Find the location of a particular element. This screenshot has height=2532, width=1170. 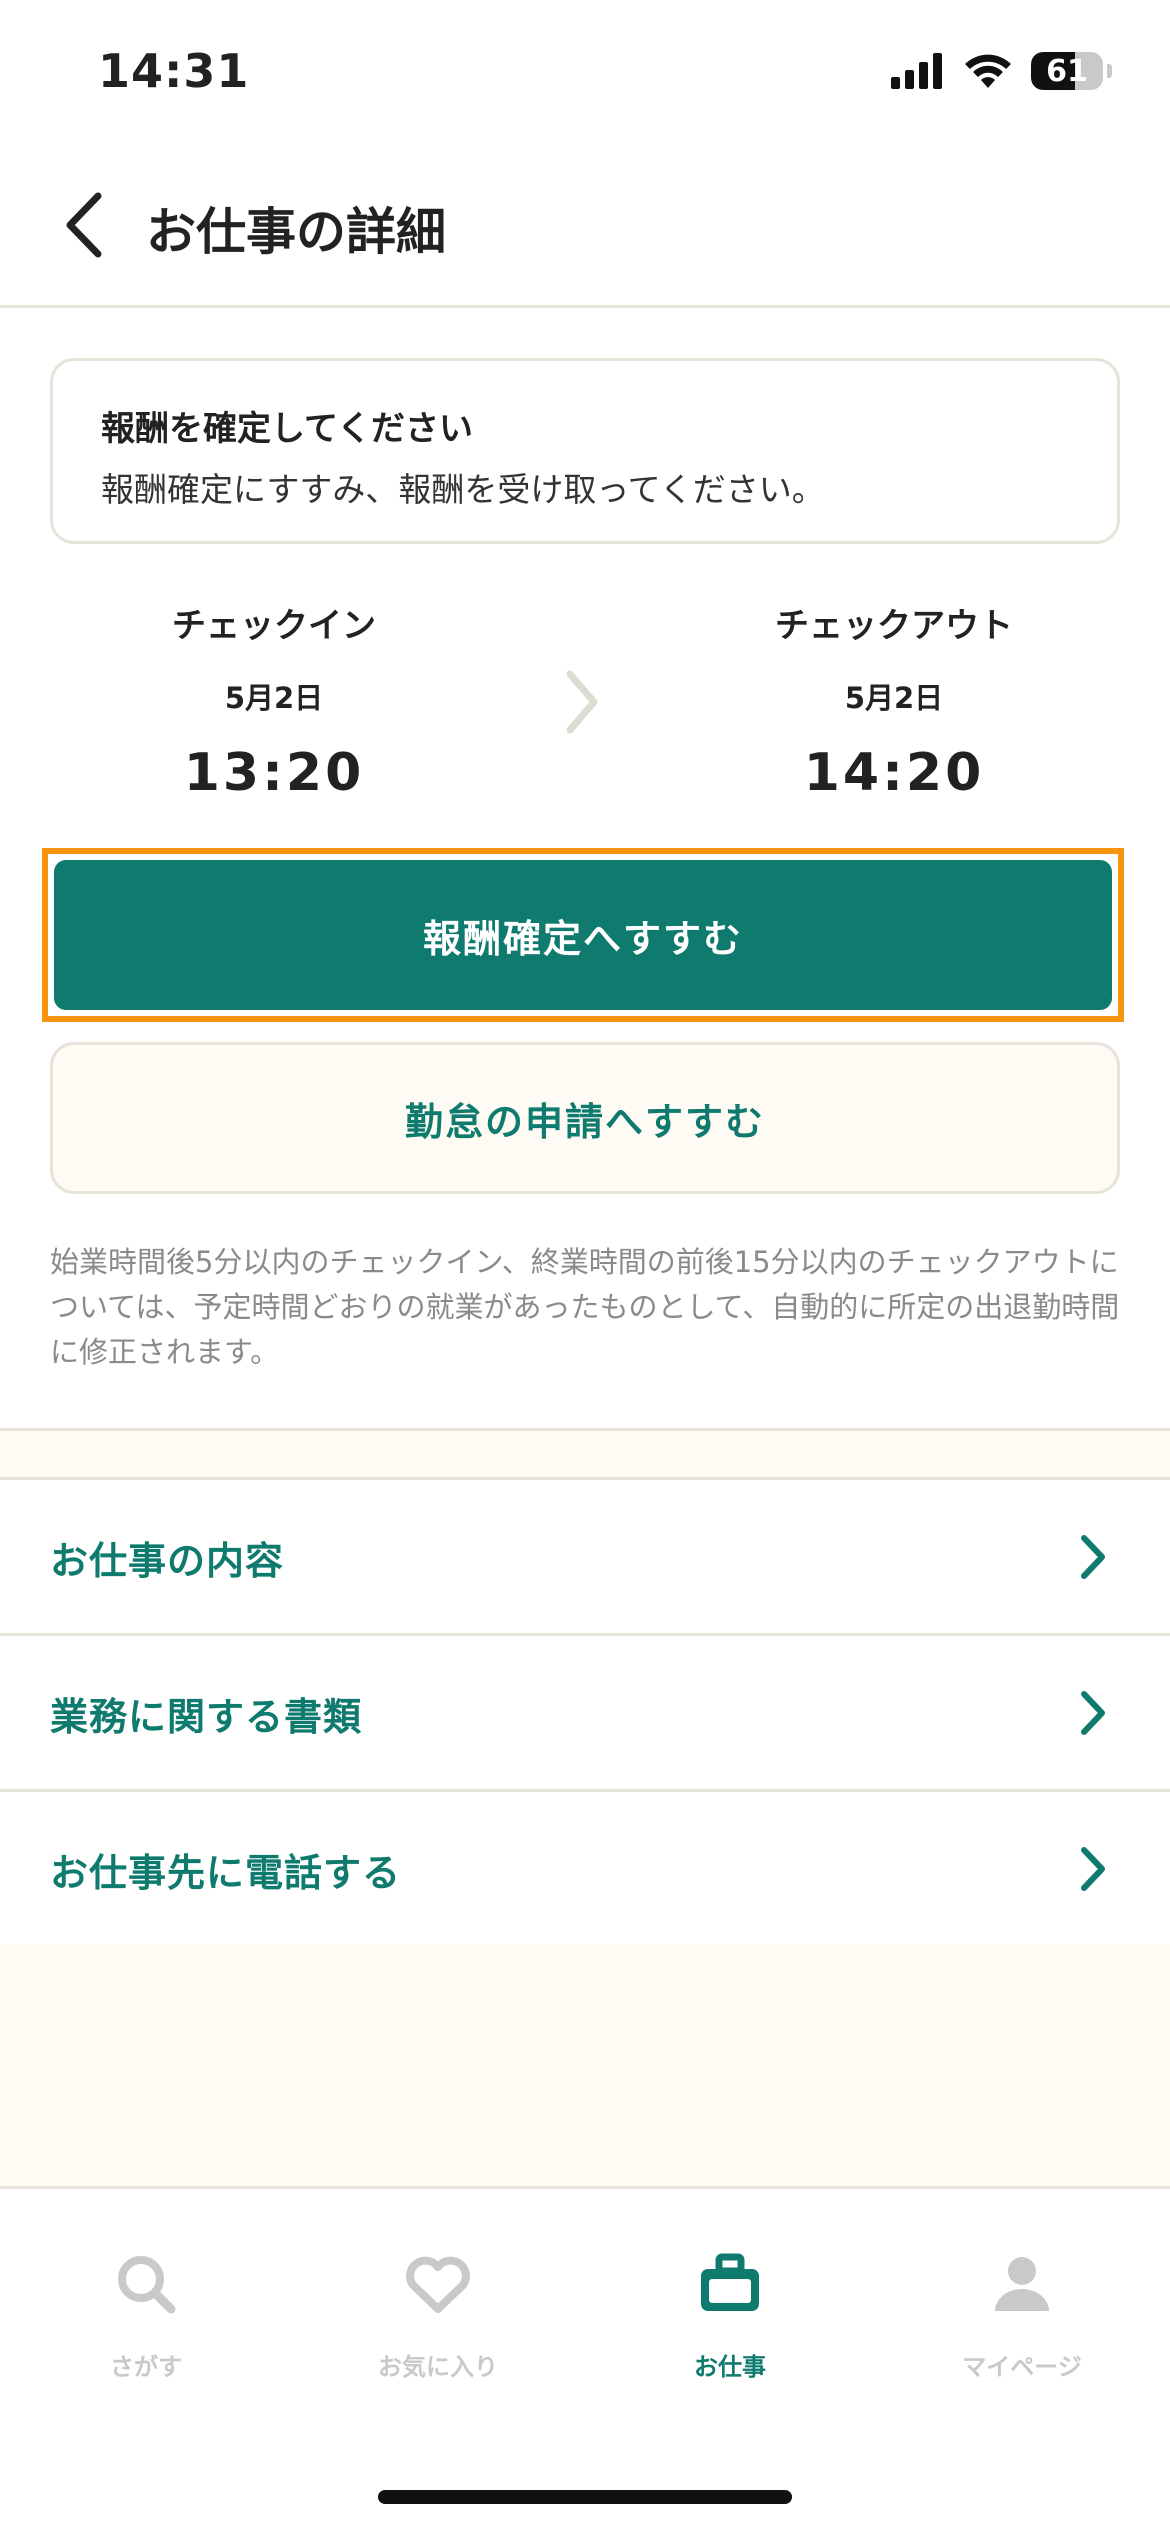

checkin-date: 5月2日 is located at coordinates (274, 698).